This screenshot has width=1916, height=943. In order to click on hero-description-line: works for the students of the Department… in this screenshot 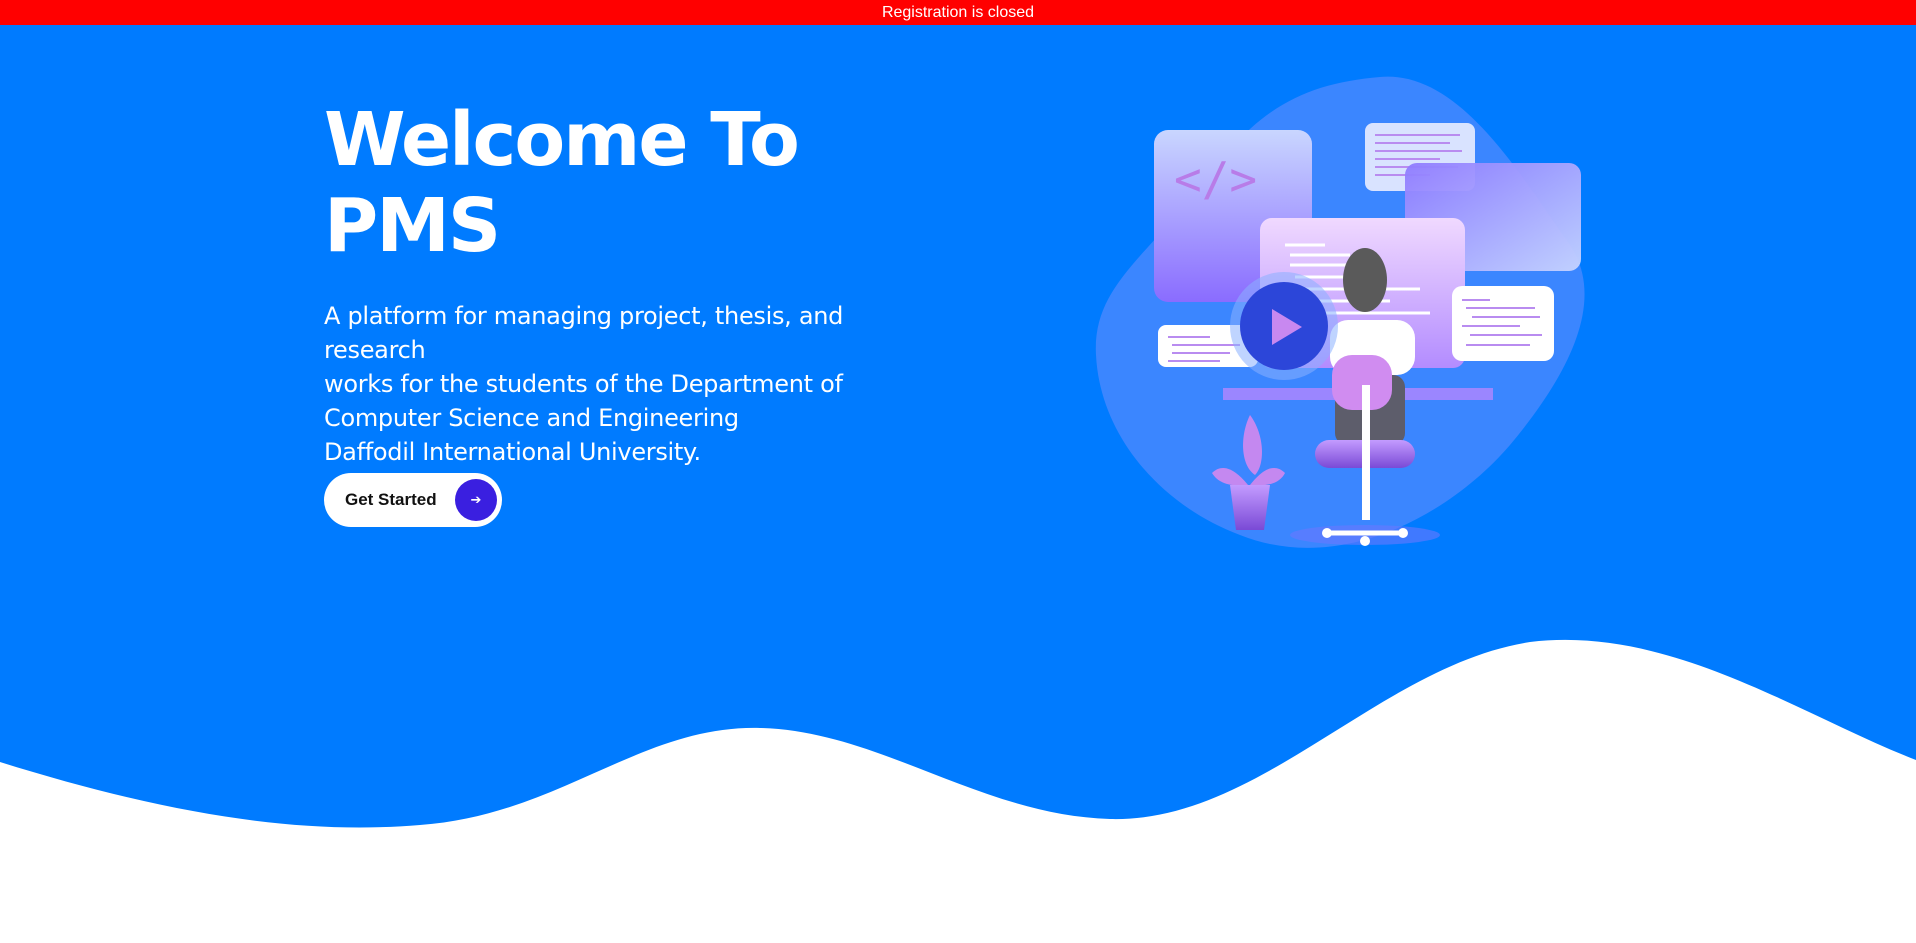, I will do `click(583, 384)`.